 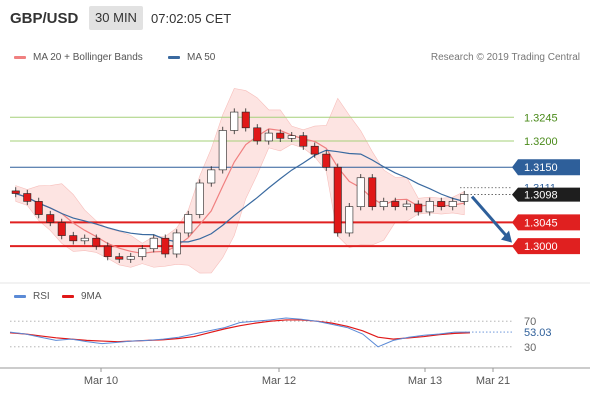 I want to click on level-tag-1.3000: 1.3000, so click(x=546, y=246).